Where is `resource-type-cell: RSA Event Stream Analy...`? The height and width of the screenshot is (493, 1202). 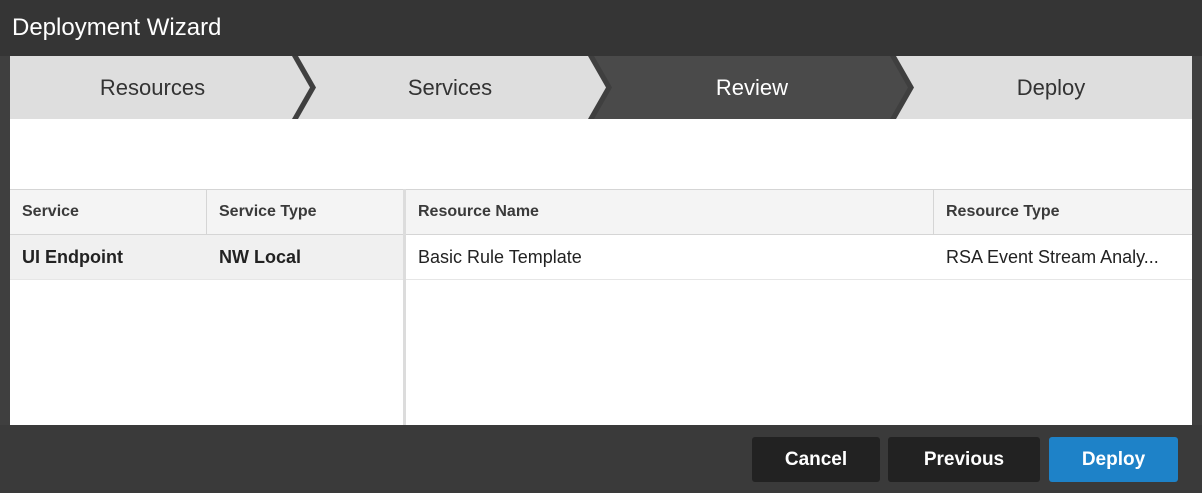 resource-type-cell: RSA Event Stream Analy... is located at coordinates (1052, 257).